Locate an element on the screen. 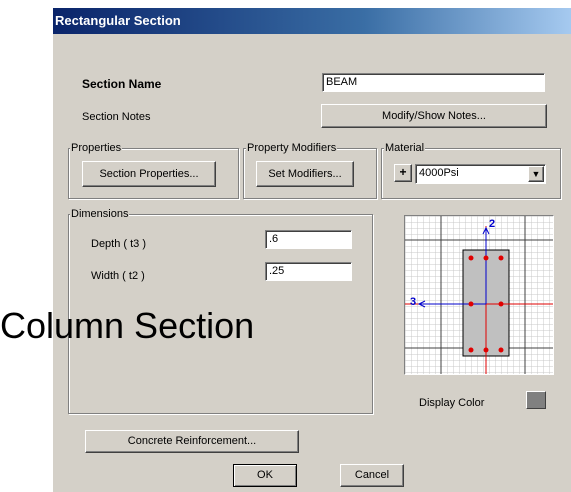 The width and height of the screenshot is (571, 492). depth-input: .6 is located at coordinates (308, 239).